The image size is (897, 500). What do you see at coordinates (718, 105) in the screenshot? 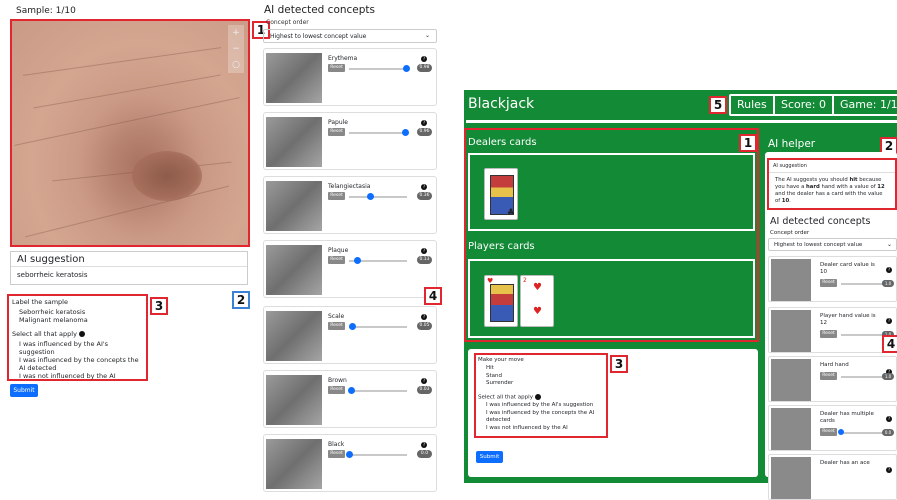
I see `tag-5-right: 5` at bounding box center [718, 105].